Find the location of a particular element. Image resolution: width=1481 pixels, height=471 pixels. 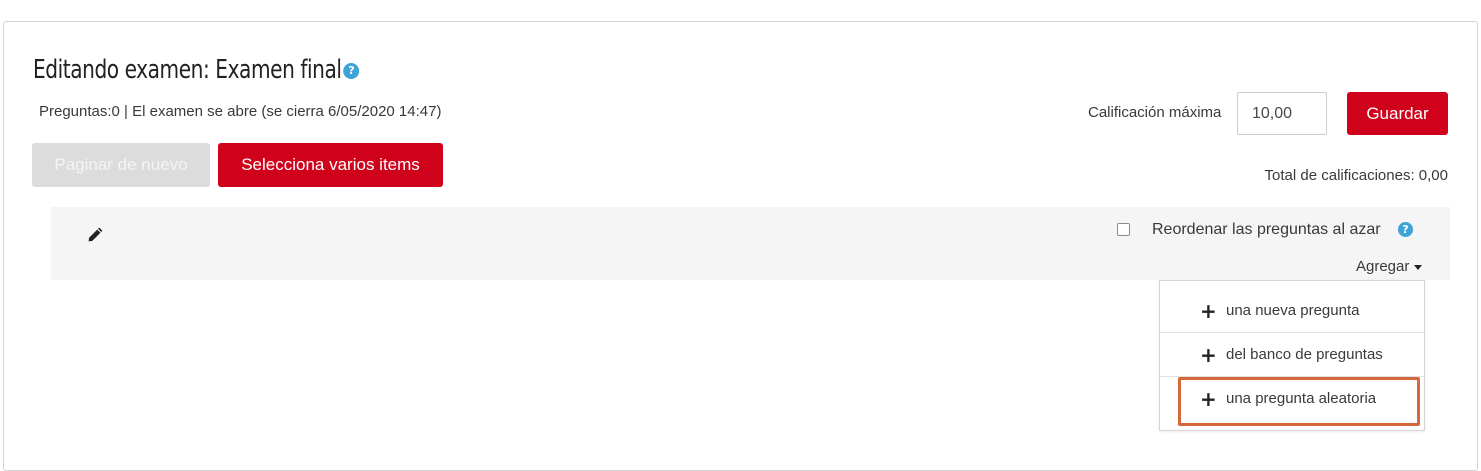

add-dropdown-toggle: Agregar is located at coordinates (1389, 266).